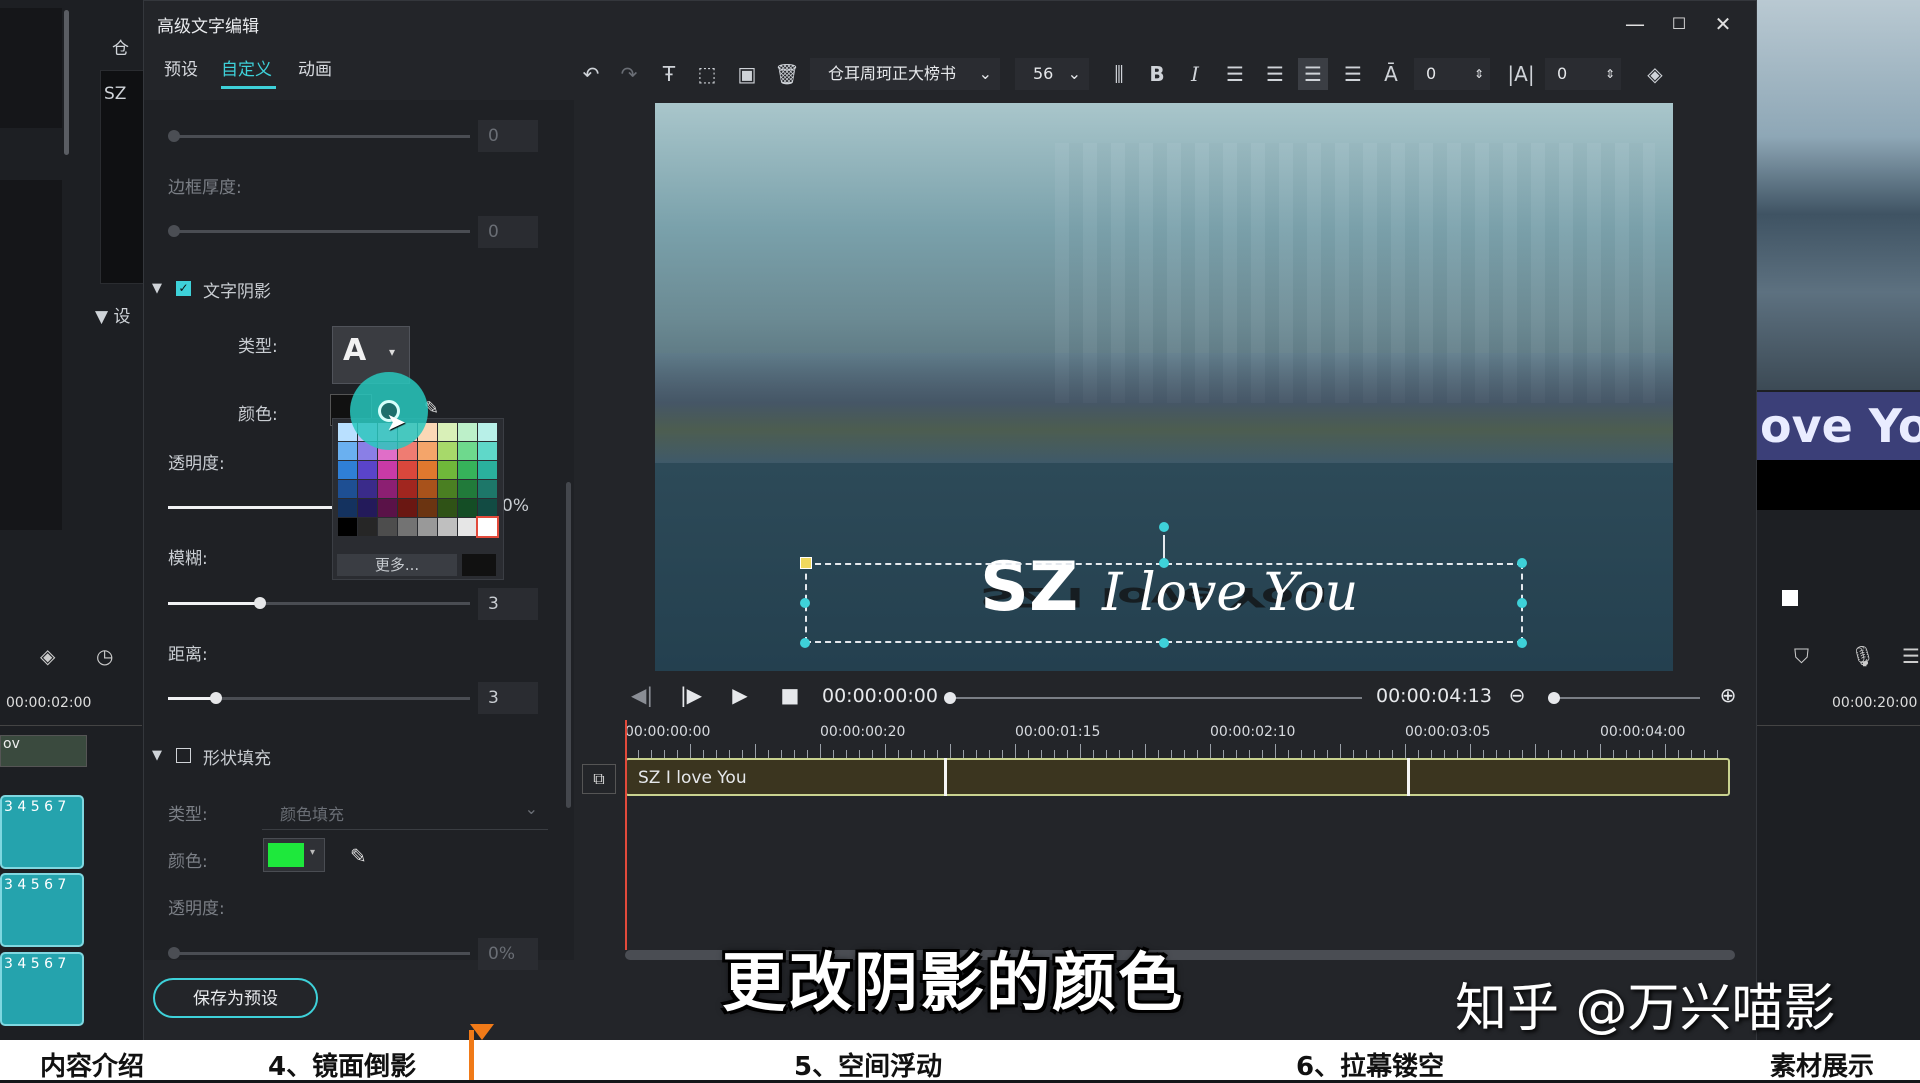 The image size is (1920, 1083). Describe the element at coordinates (1790, 598) in the screenshot. I see `stop-icon` at that location.